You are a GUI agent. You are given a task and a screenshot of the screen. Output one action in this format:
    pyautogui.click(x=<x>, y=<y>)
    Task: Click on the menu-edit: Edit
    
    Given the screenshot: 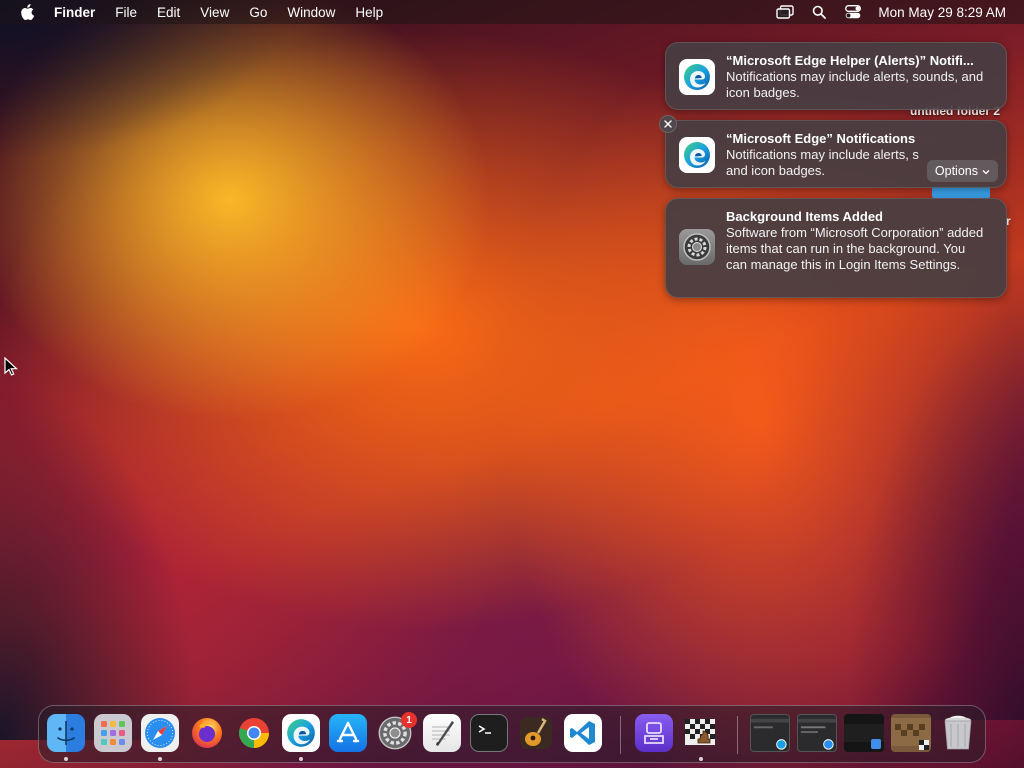 What is the action you would take?
    pyautogui.click(x=168, y=12)
    